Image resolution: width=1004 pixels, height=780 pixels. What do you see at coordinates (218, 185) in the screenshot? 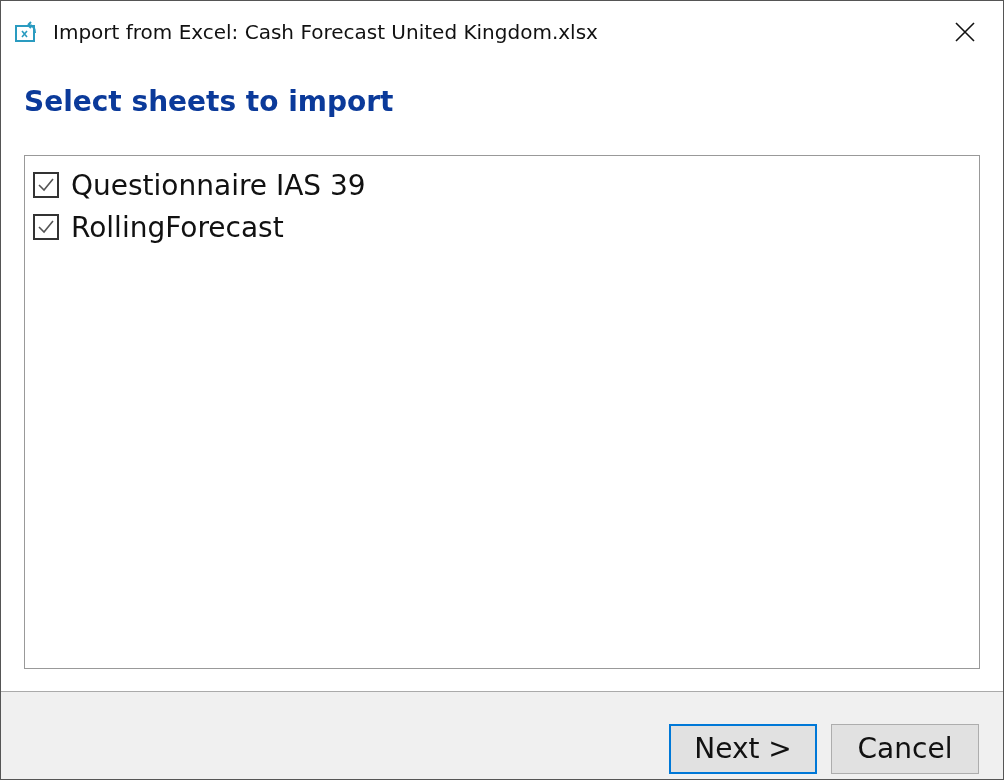
I see `sheet-name: Questionnaire IAS 39` at bounding box center [218, 185].